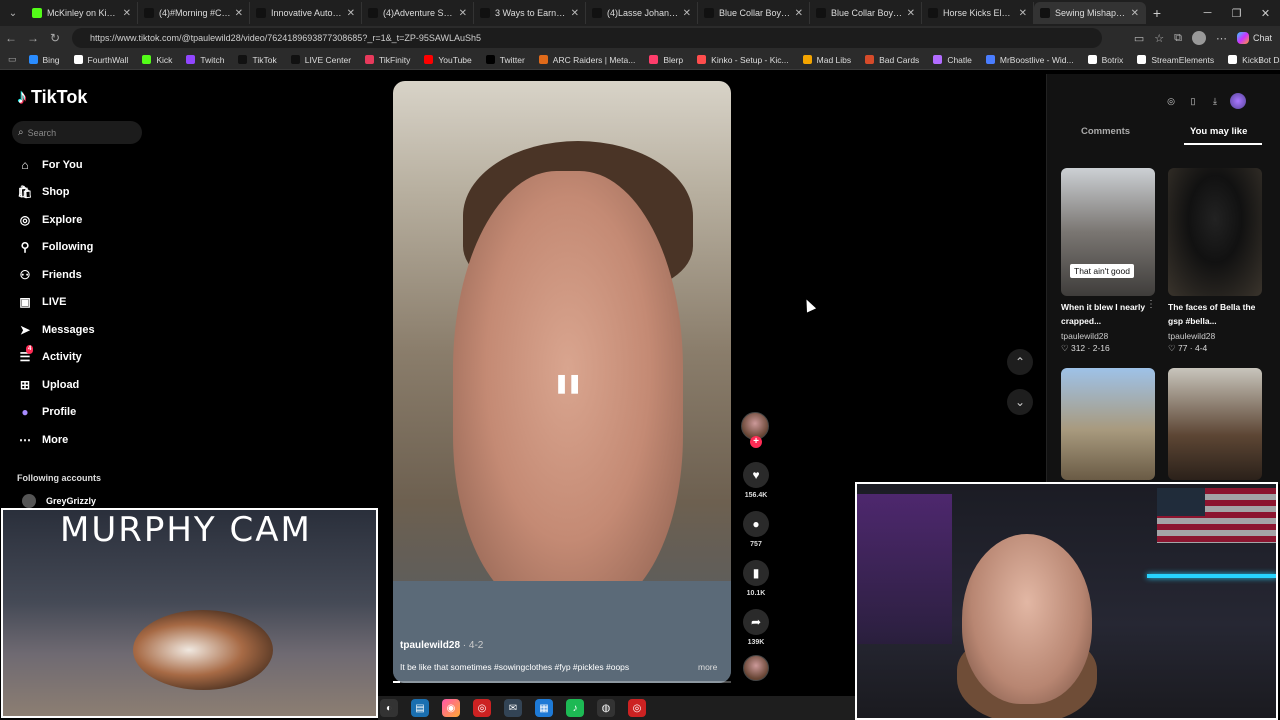 This screenshot has width=1280, height=720. I want to click on bookmark-item: Bad Cards, so click(892, 60).